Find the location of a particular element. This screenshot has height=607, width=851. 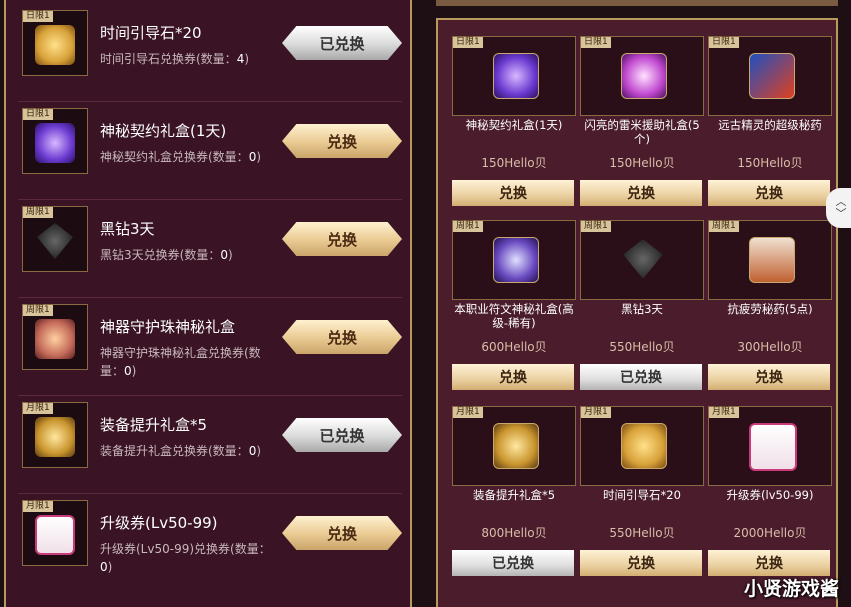

level-ticket-icon is located at coordinates (55, 535).